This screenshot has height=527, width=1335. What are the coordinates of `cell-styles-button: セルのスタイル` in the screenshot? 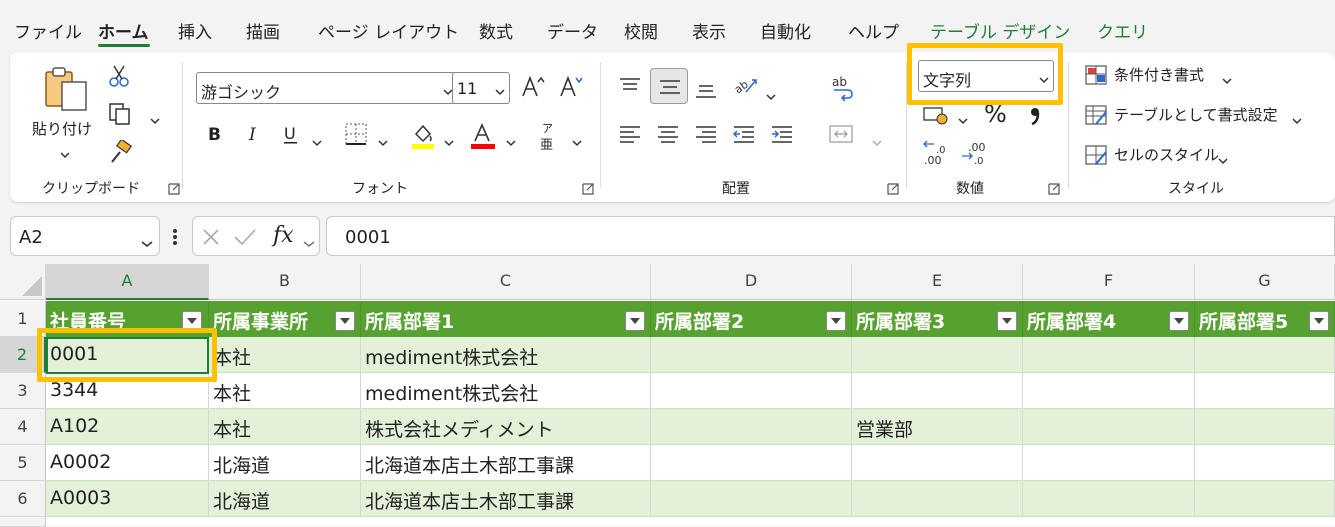 It's located at (1166, 154).